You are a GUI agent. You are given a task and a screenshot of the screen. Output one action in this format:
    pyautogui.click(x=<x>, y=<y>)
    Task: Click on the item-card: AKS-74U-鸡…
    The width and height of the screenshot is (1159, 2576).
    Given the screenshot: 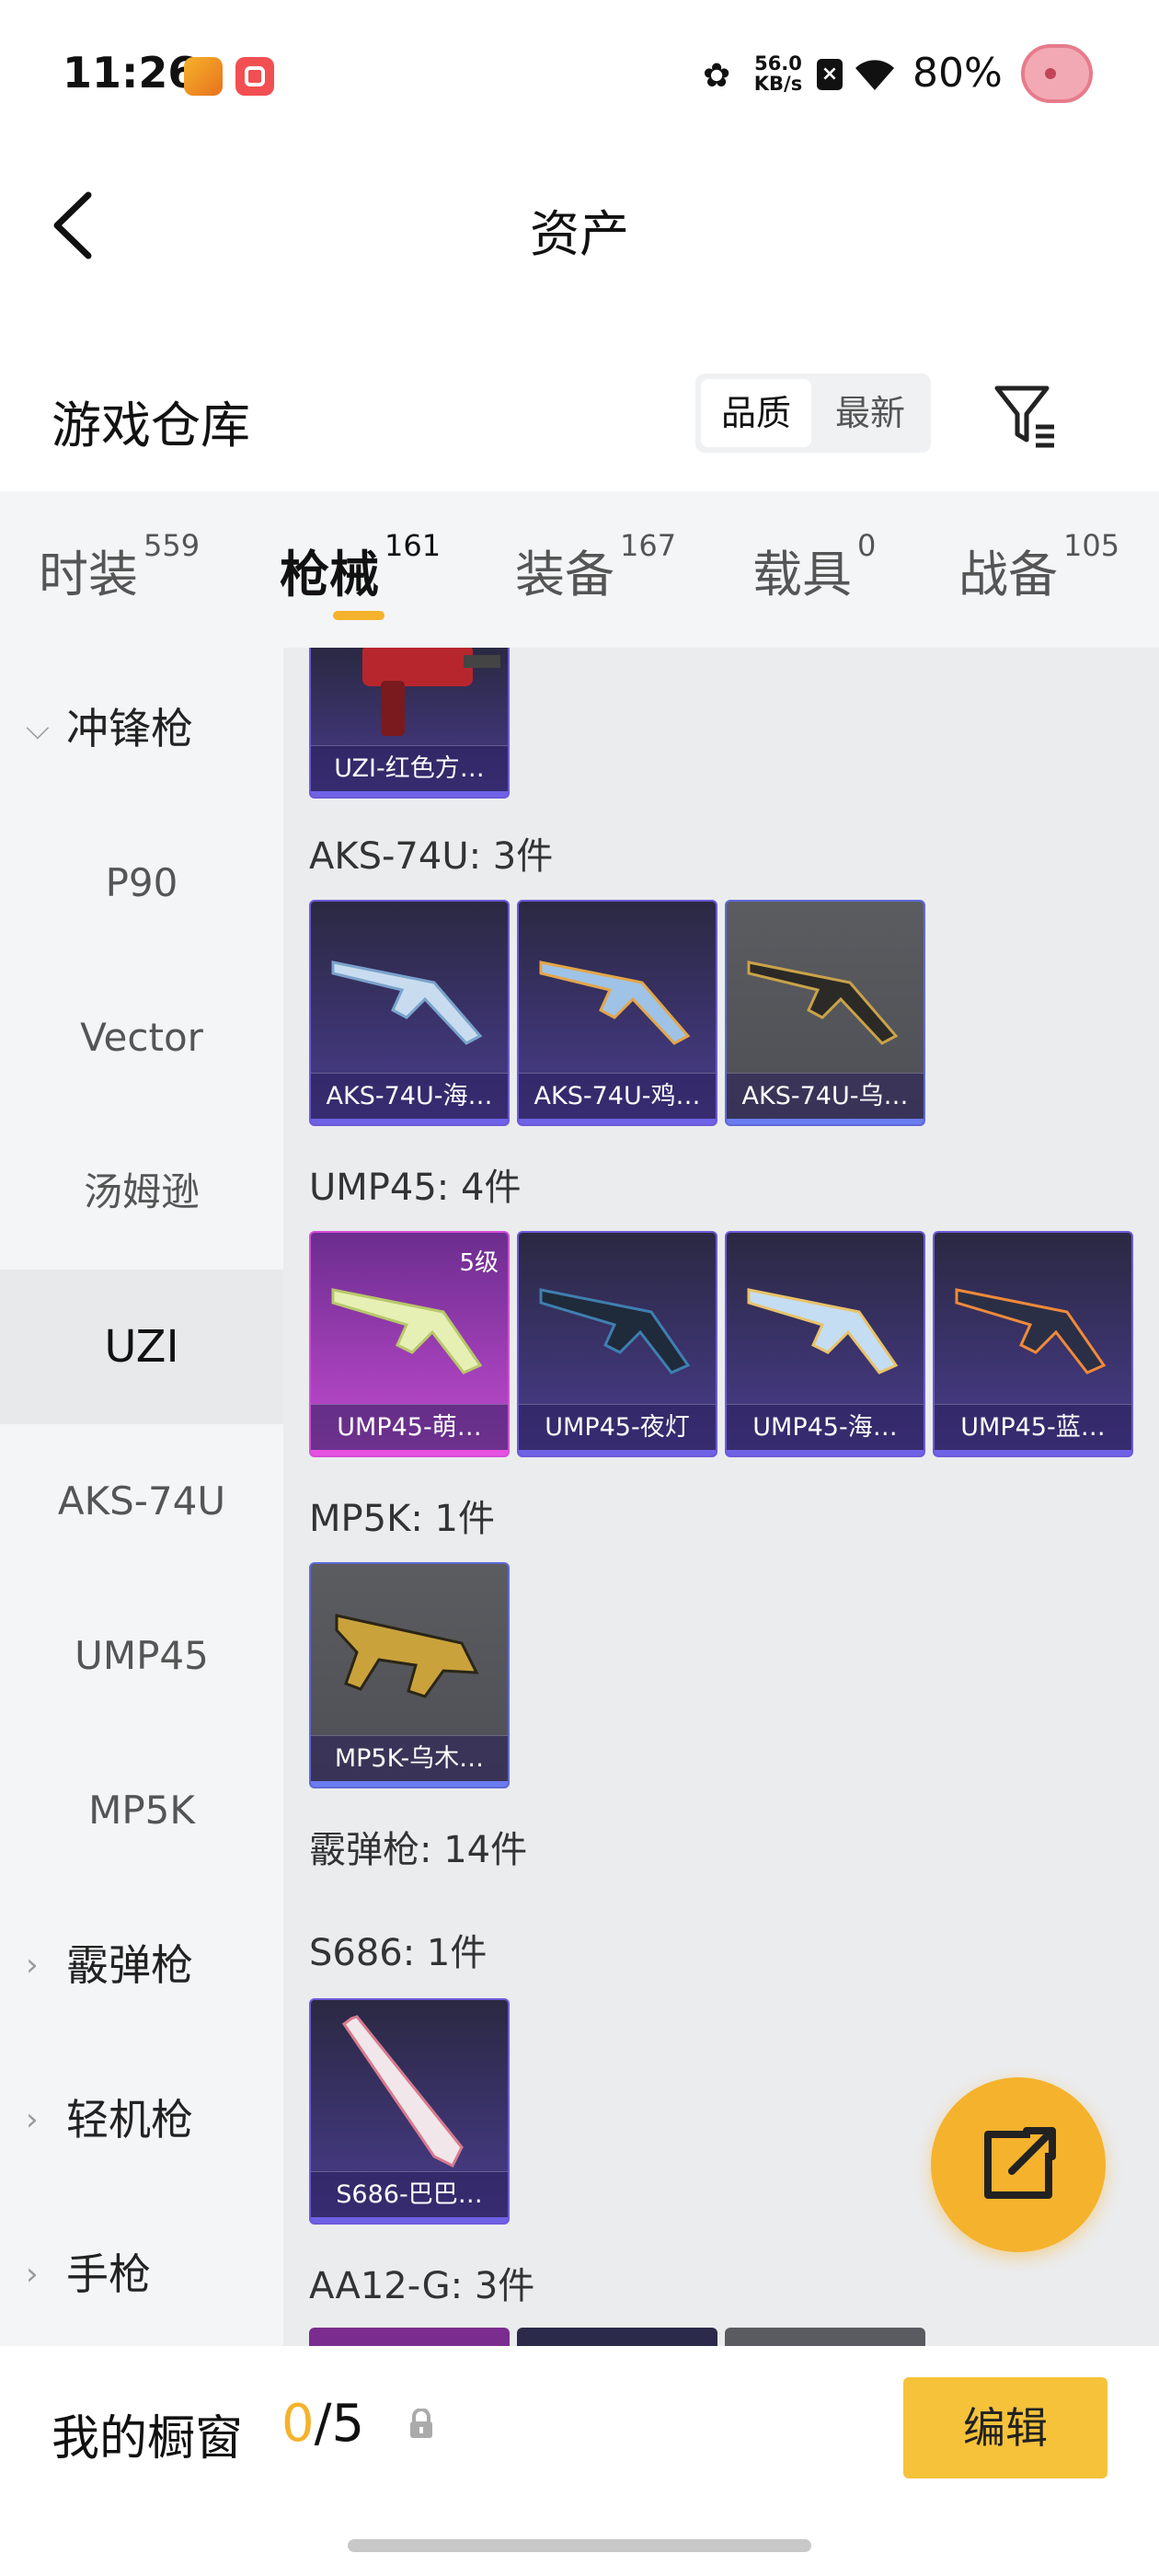 What is the action you would take?
    pyautogui.click(x=617, y=1013)
    